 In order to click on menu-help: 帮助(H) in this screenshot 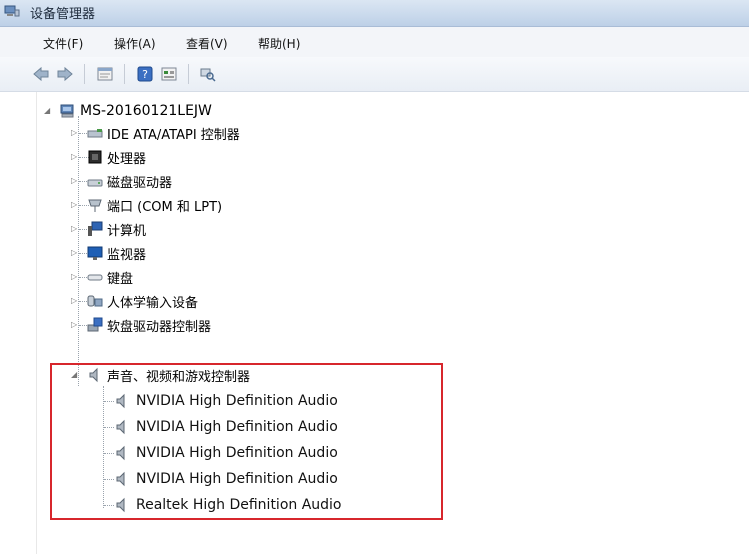, I will do `click(279, 43)`.